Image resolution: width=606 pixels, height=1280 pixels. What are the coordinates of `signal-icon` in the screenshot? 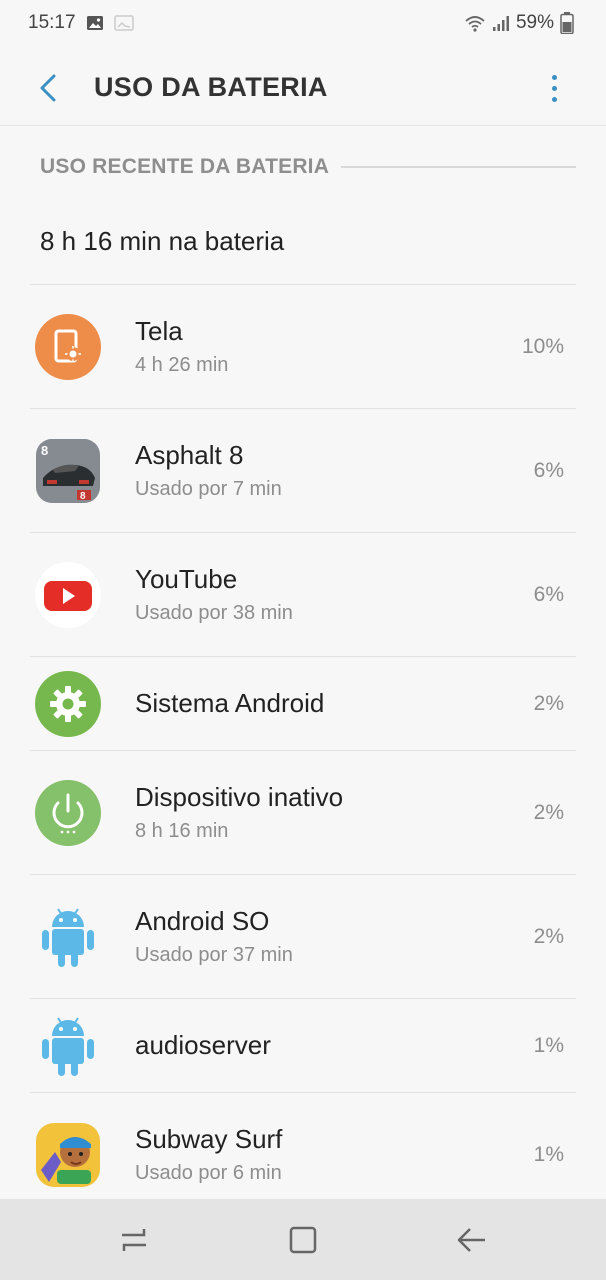 It's located at (501, 23).